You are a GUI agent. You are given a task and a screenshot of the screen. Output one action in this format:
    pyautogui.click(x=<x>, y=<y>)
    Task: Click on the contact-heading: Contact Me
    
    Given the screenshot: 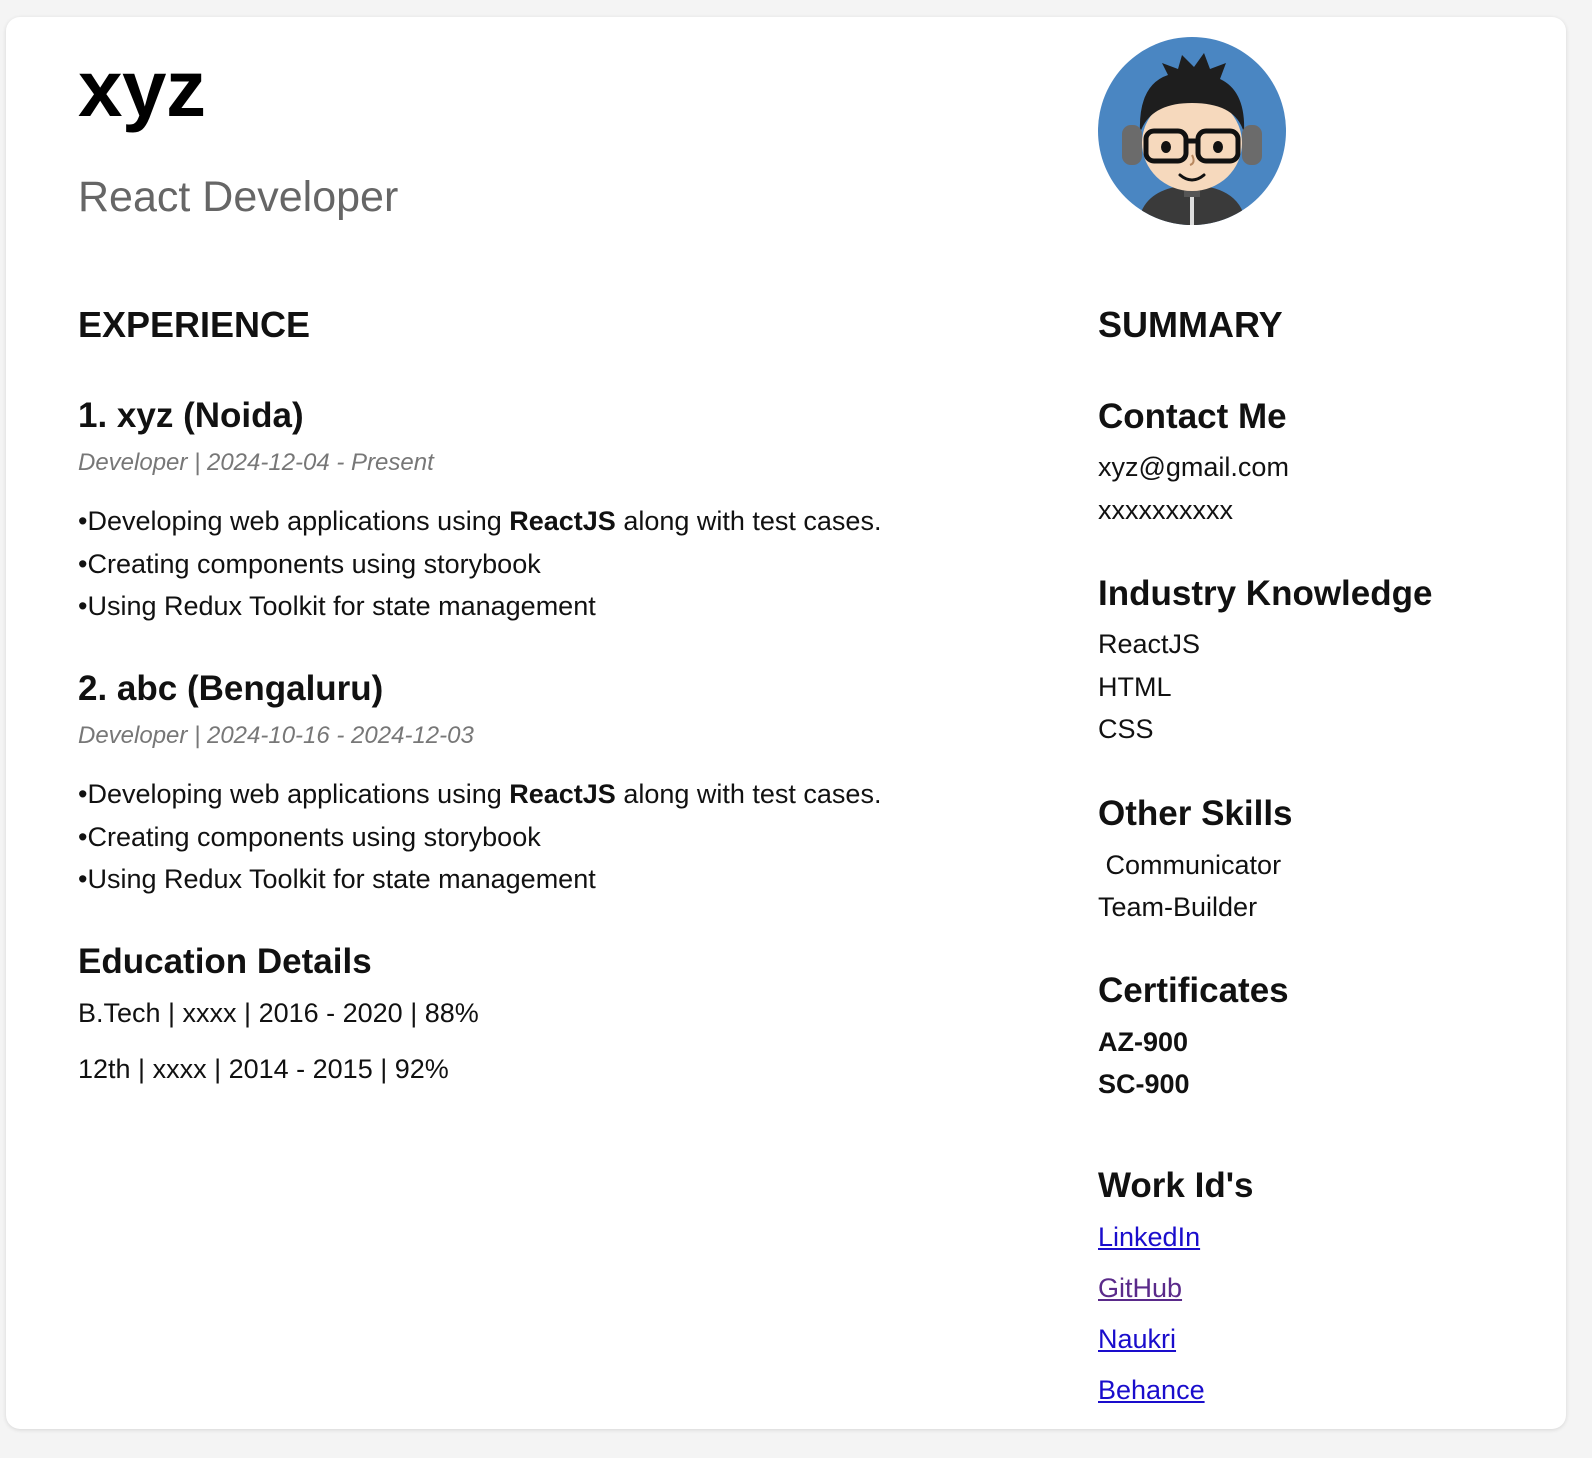 What is the action you would take?
    pyautogui.click(x=1192, y=416)
    